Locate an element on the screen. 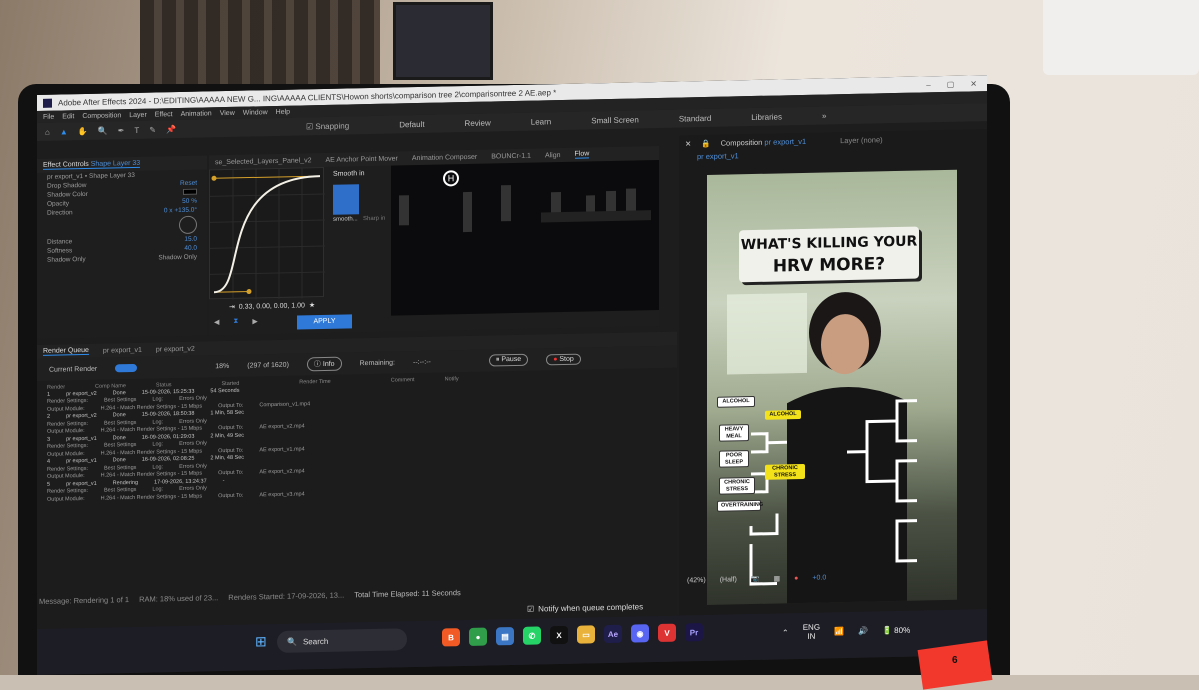 The image size is (1199, 690). quality-select: (Half) is located at coordinates (728, 579).